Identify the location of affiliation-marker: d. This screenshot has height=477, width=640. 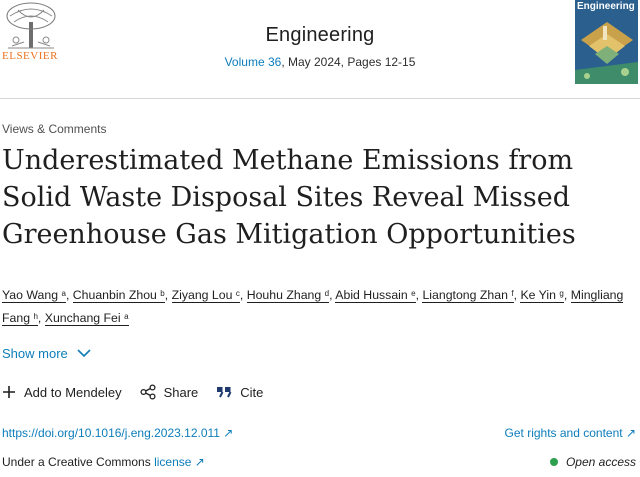
(327, 293).